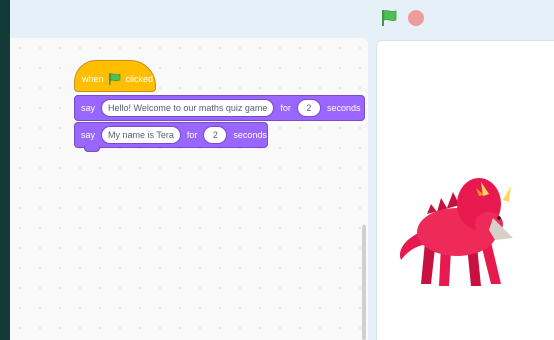  What do you see at coordinates (282, 19) in the screenshot?
I see `stage-header` at bounding box center [282, 19].